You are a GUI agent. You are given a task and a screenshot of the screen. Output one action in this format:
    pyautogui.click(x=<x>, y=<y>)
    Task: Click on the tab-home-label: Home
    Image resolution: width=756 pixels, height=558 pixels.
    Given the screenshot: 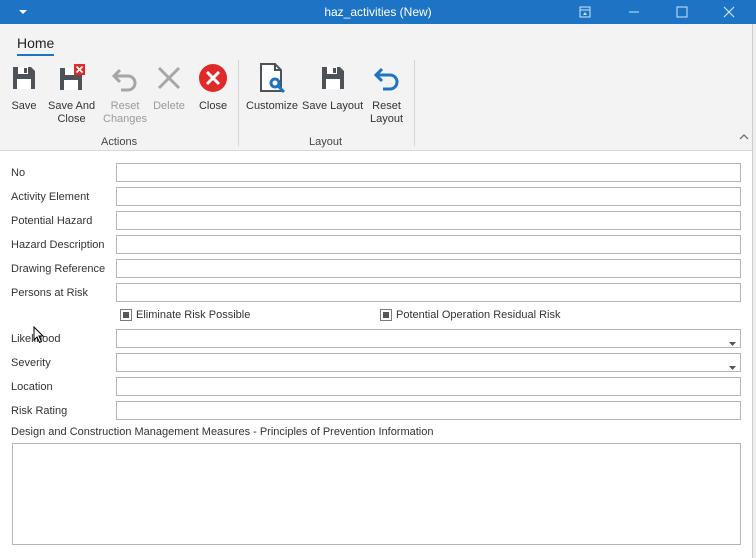 What is the action you would take?
    pyautogui.click(x=36, y=43)
    